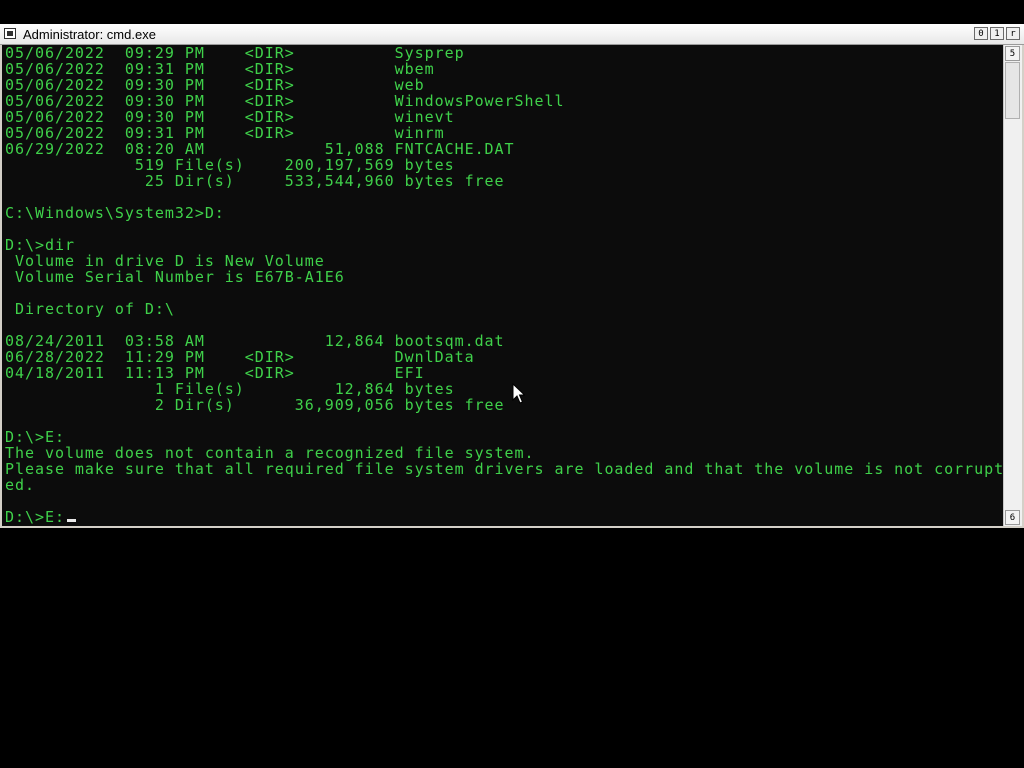 This screenshot has width=1024, height=768. I want to click on caption-buttons: 0 1 r, so click(996, 33).